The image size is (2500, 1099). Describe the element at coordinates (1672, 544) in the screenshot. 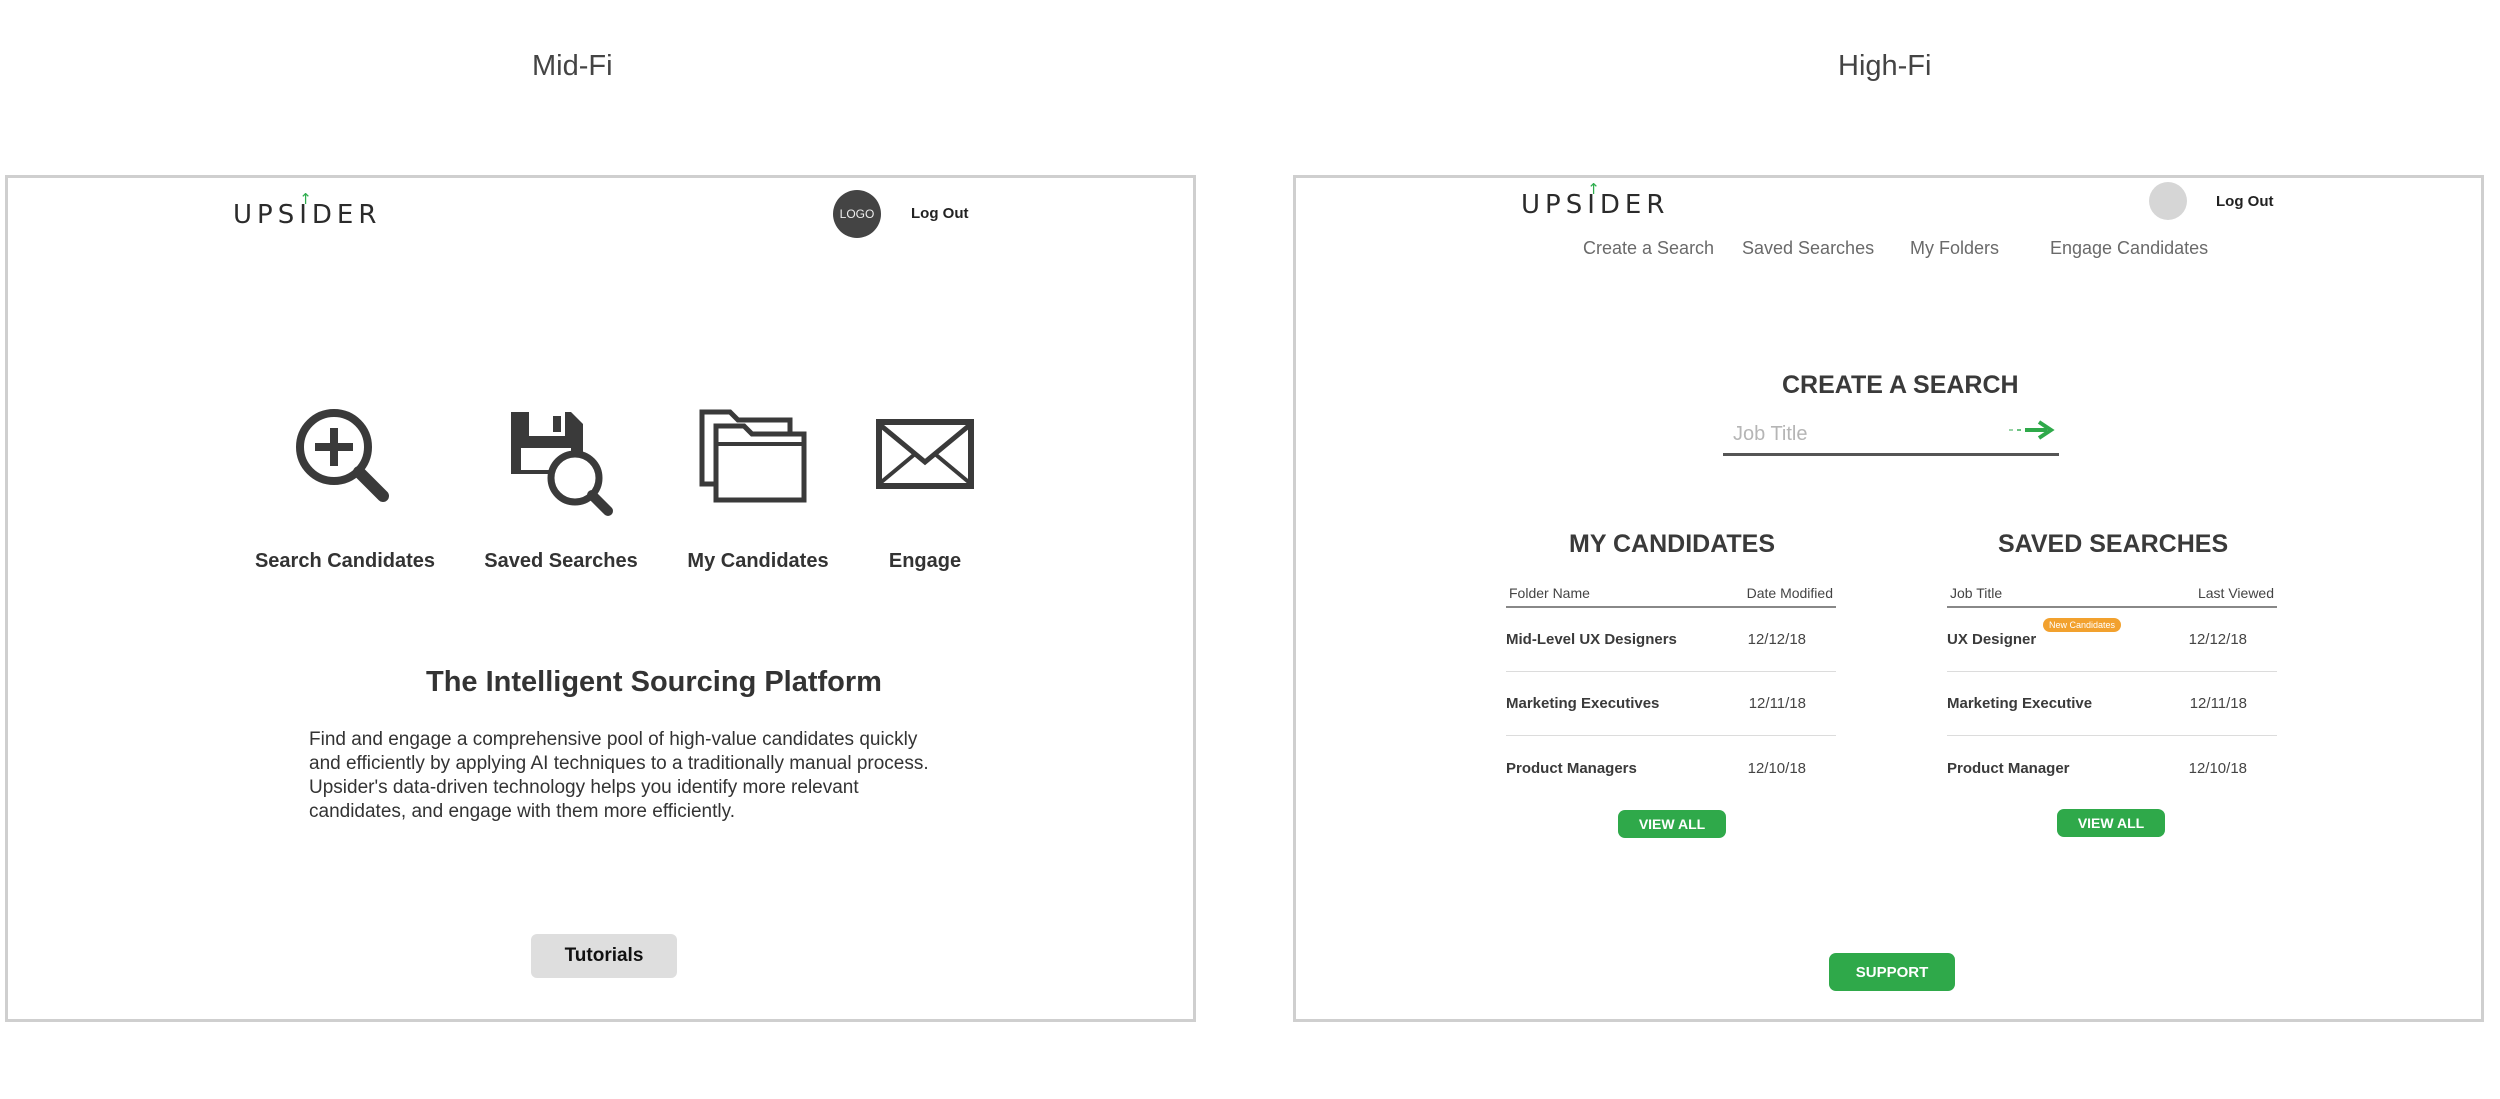

I see `my-candidates-title: MY CANDIDATES` at that location.